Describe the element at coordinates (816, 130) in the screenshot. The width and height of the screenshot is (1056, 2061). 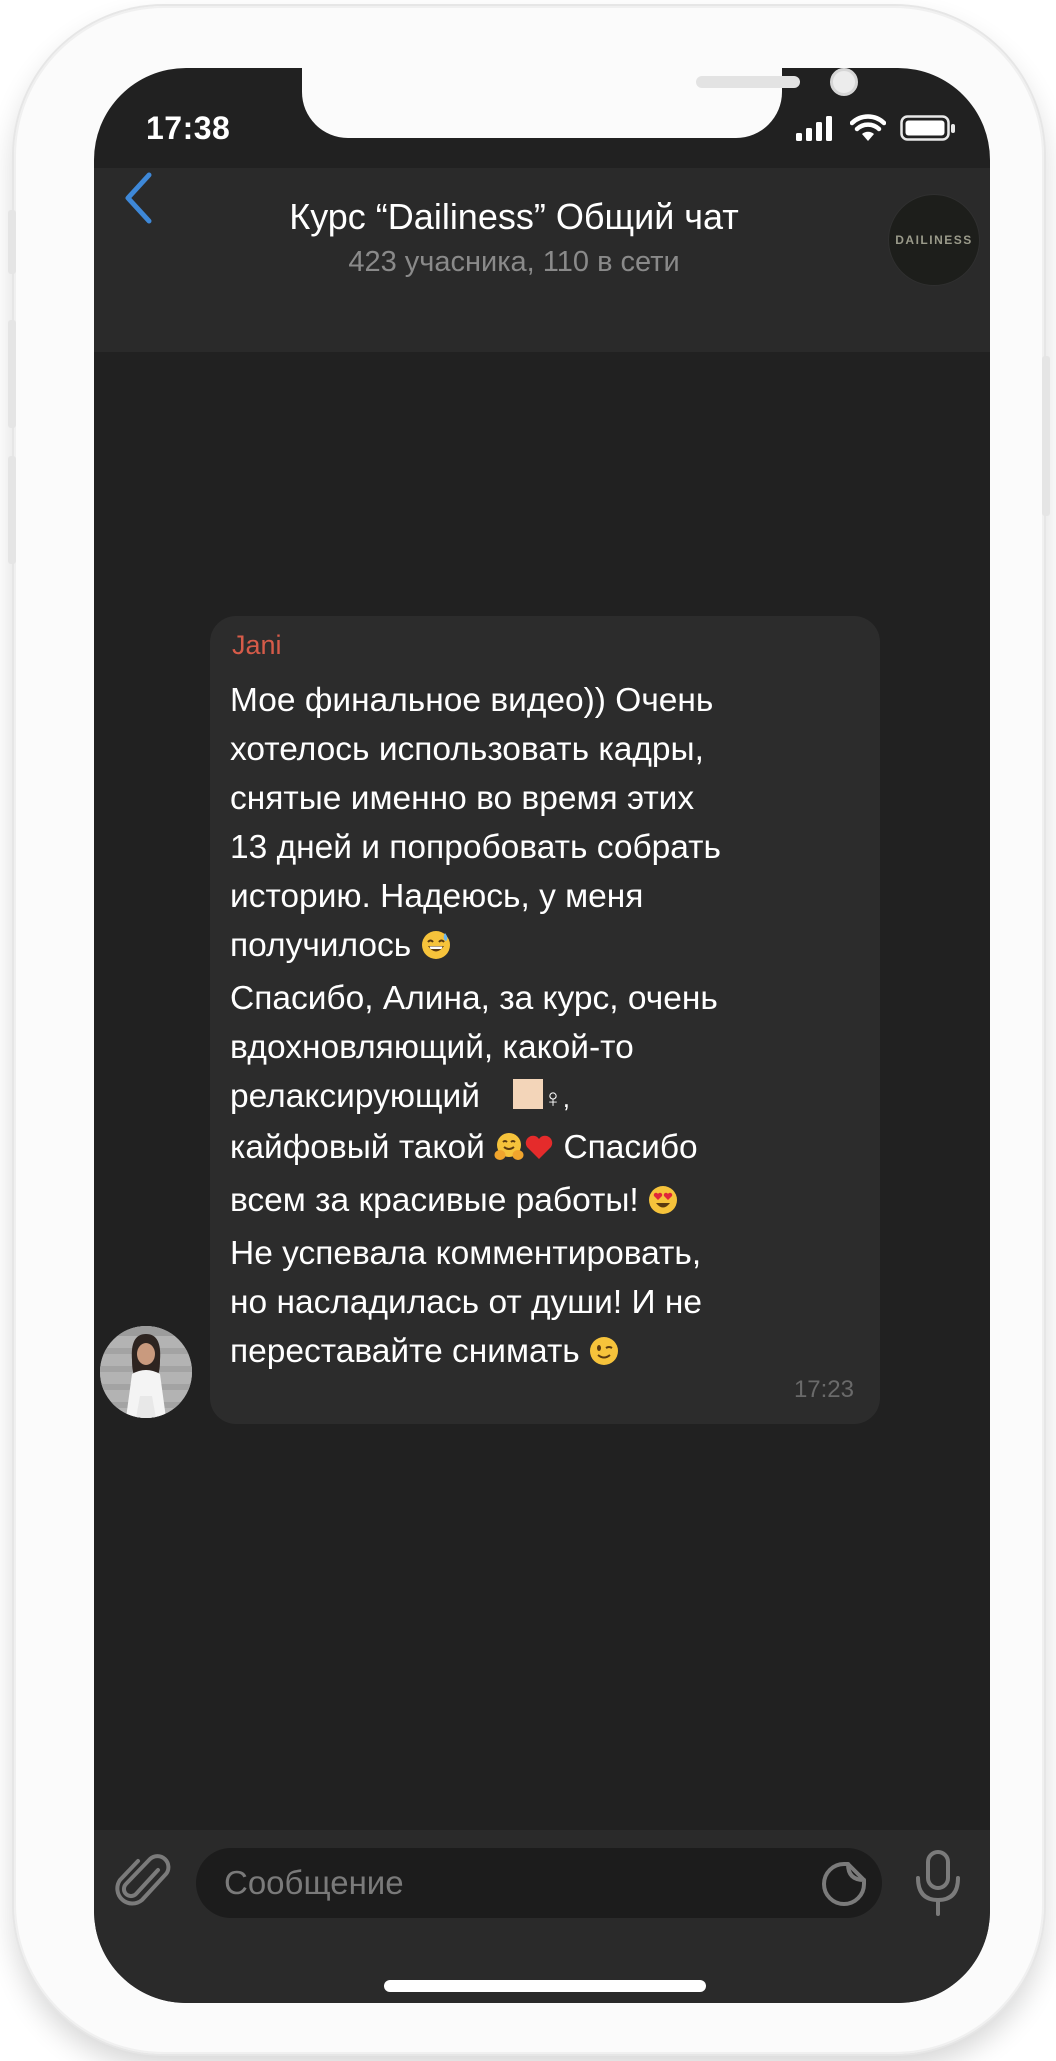
I see `signal-icon` at that location.